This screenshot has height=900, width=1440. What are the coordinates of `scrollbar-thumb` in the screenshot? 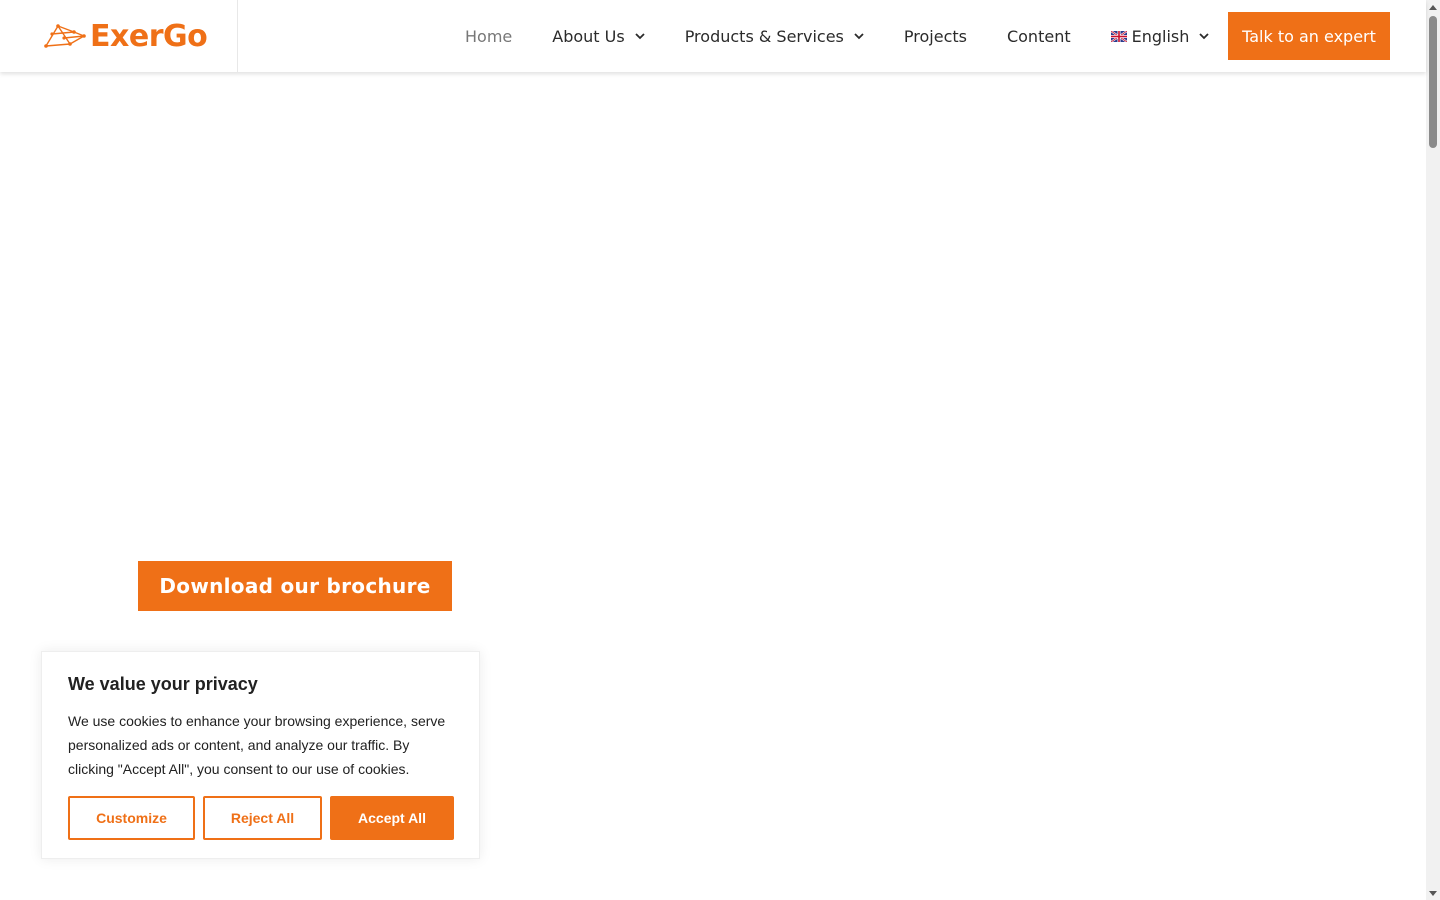 It's located at (1433, 82).